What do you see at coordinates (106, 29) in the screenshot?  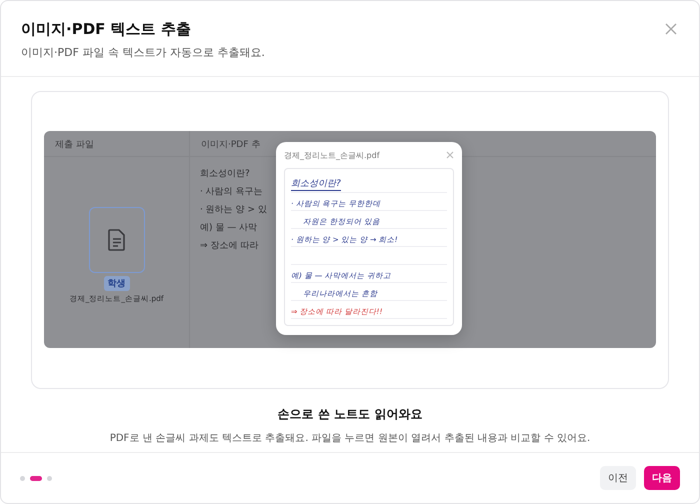 I see `dialog-title: 이미지·PDF 텍스트 추출` at bounding box center [106, 29].